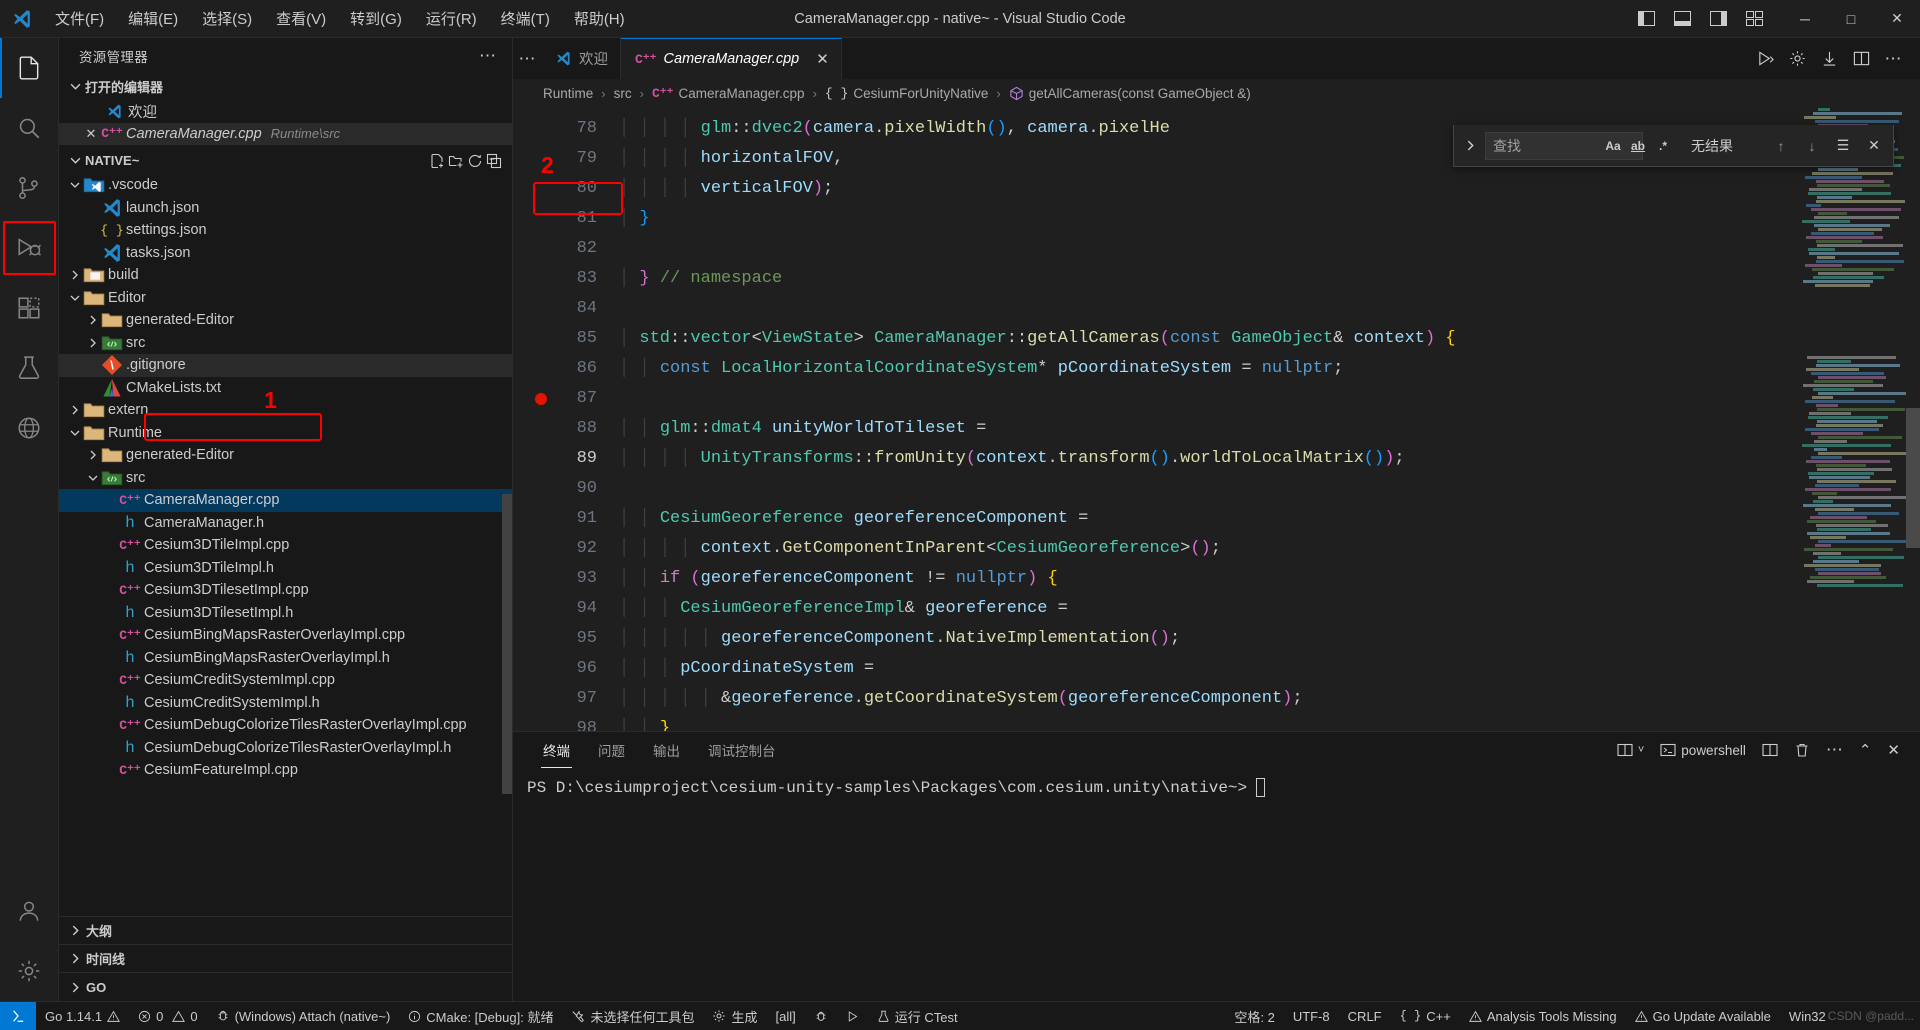 The height and width of the screenshot is (1030, 1920). What do you see at coordinates (731, 58) in the screenshot?
I see `tab-cameramanager-cpp: C⁺⁺ CameraManager.cpp ✕` at bounding box center [731, 58].